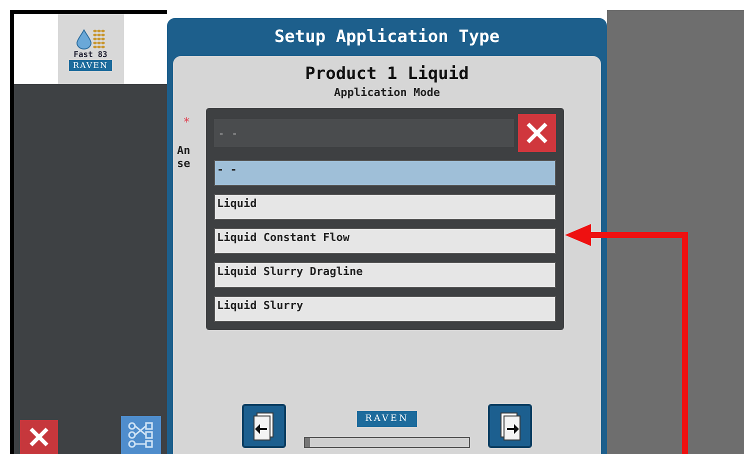  Describe the element at coordinates (183, 163) in the screenshot. I see `validation-message: se` at that location.